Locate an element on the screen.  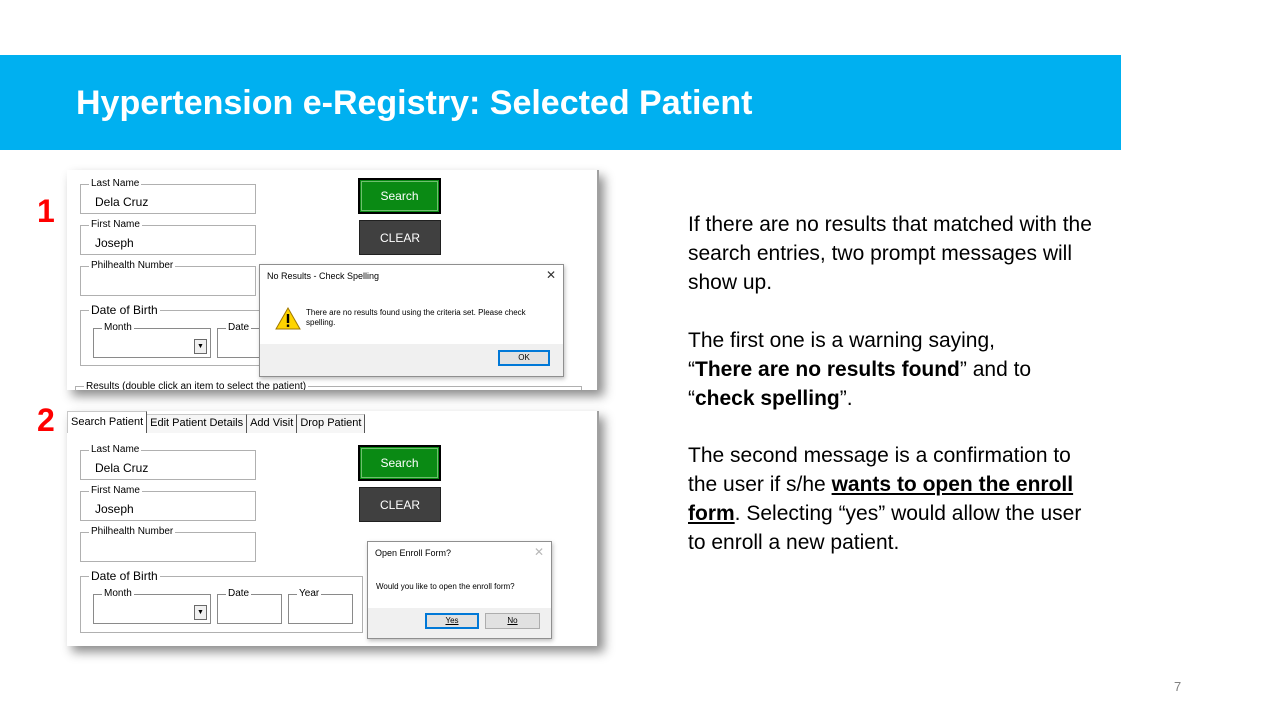
date-of-birth-group: Date of Birth Month ▼ Date Year is located at coordinates (221, 601).